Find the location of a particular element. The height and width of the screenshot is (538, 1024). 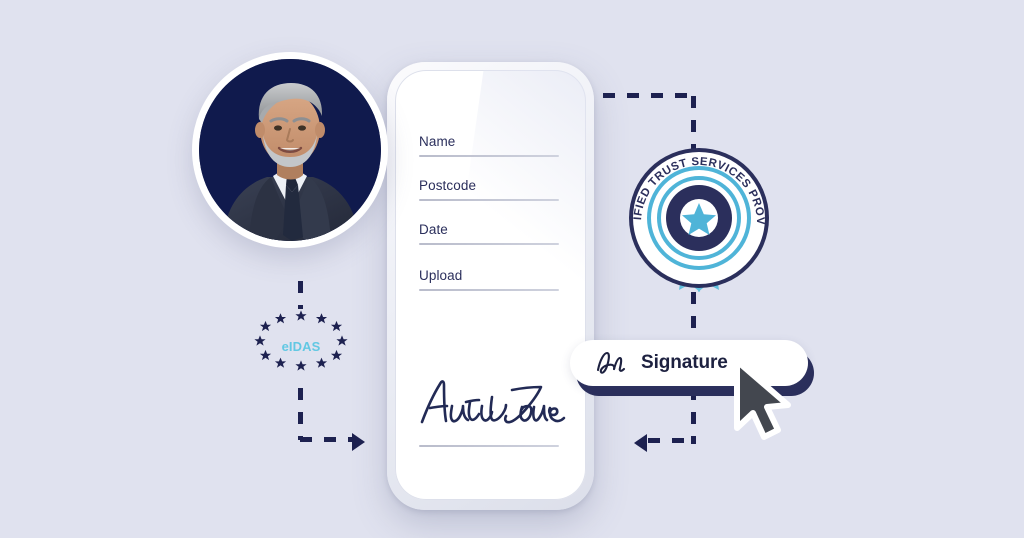

connector-arrow-left-icon is located at coordinates (640, 443).